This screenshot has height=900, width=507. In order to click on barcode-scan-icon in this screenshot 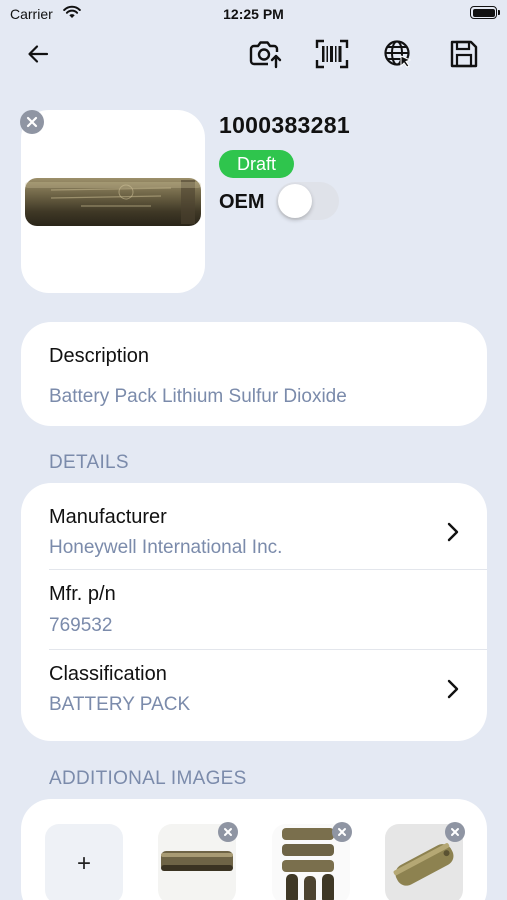, I will do `click(332, 54)`.